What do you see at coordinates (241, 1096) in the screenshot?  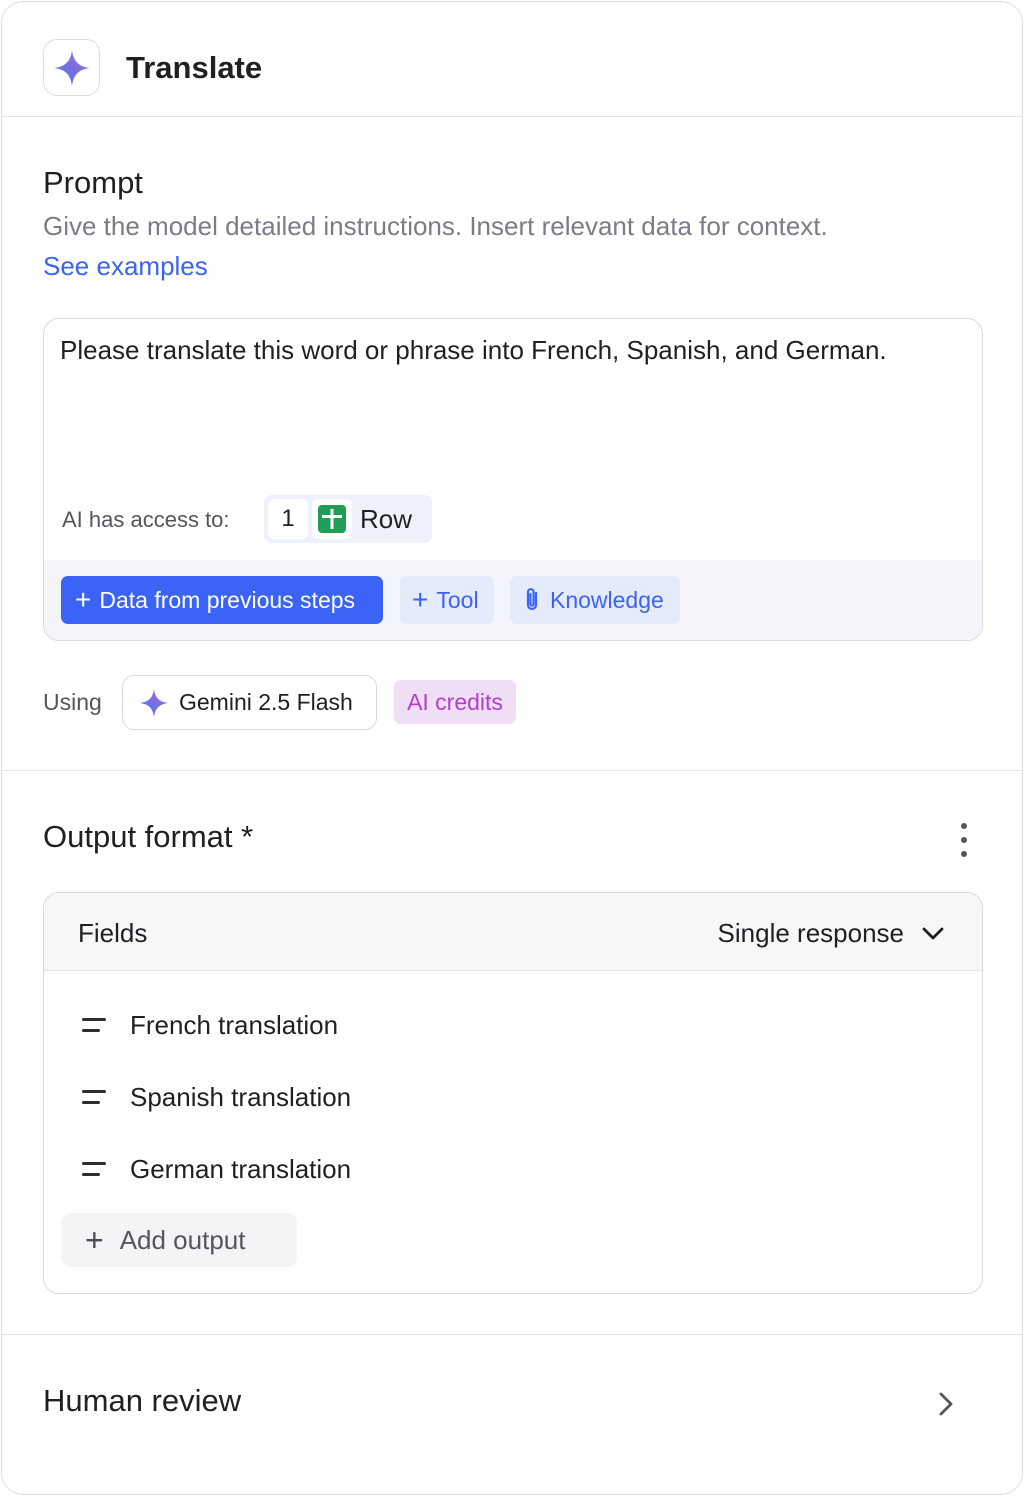 I see `output-field-label: Spanish translation` at bounding box center [241, 1096].